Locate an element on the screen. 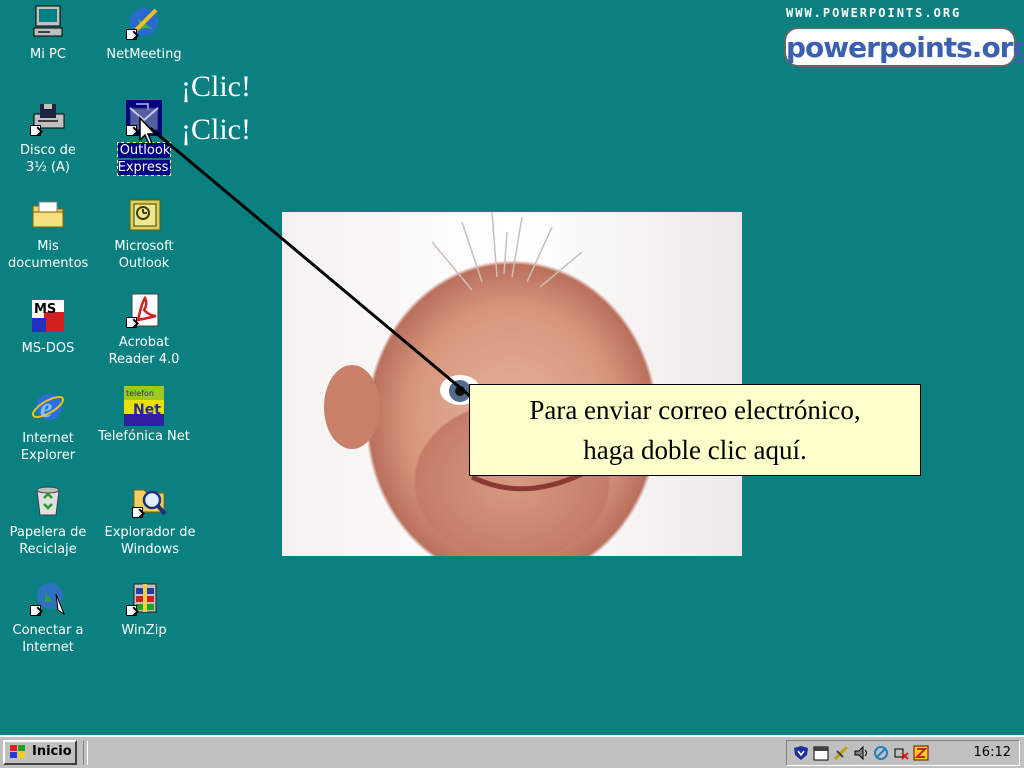 Image resolution: width=1024 pixels, height=768 pixels. zonealarm-icon is located at coordinates (921, 753).